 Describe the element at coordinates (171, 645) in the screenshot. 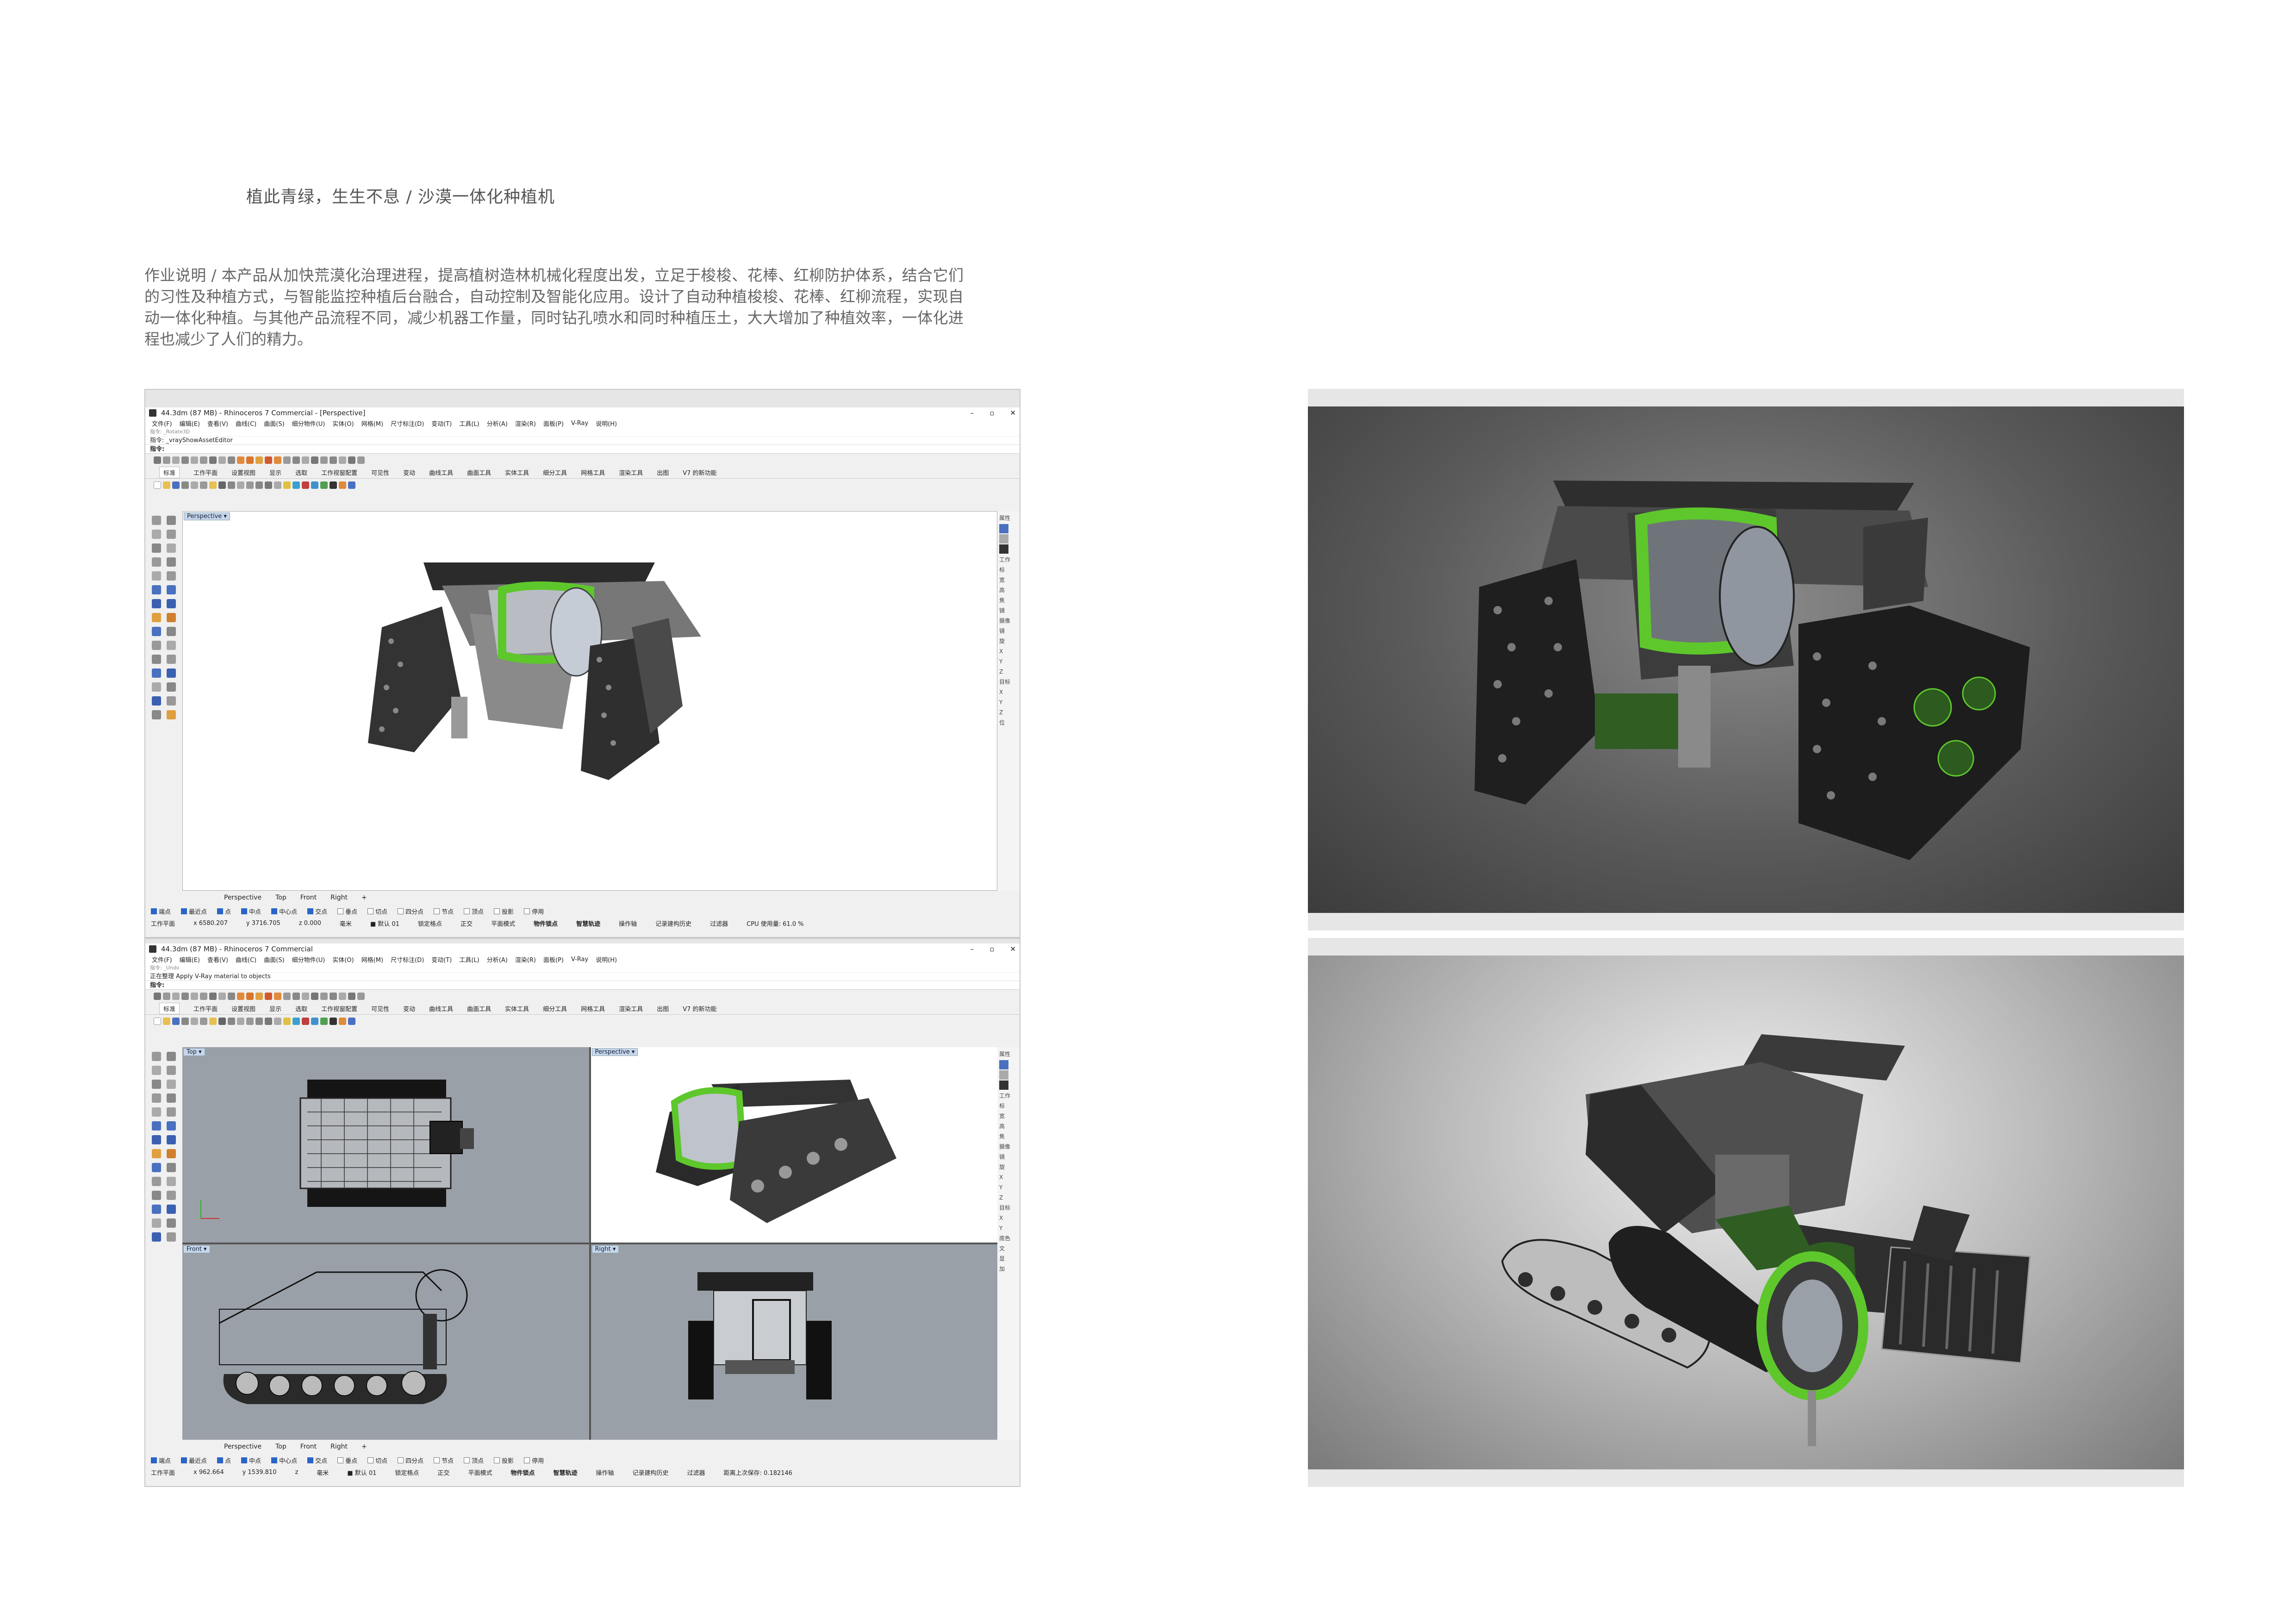

I see `split-tool-icon` at that location.